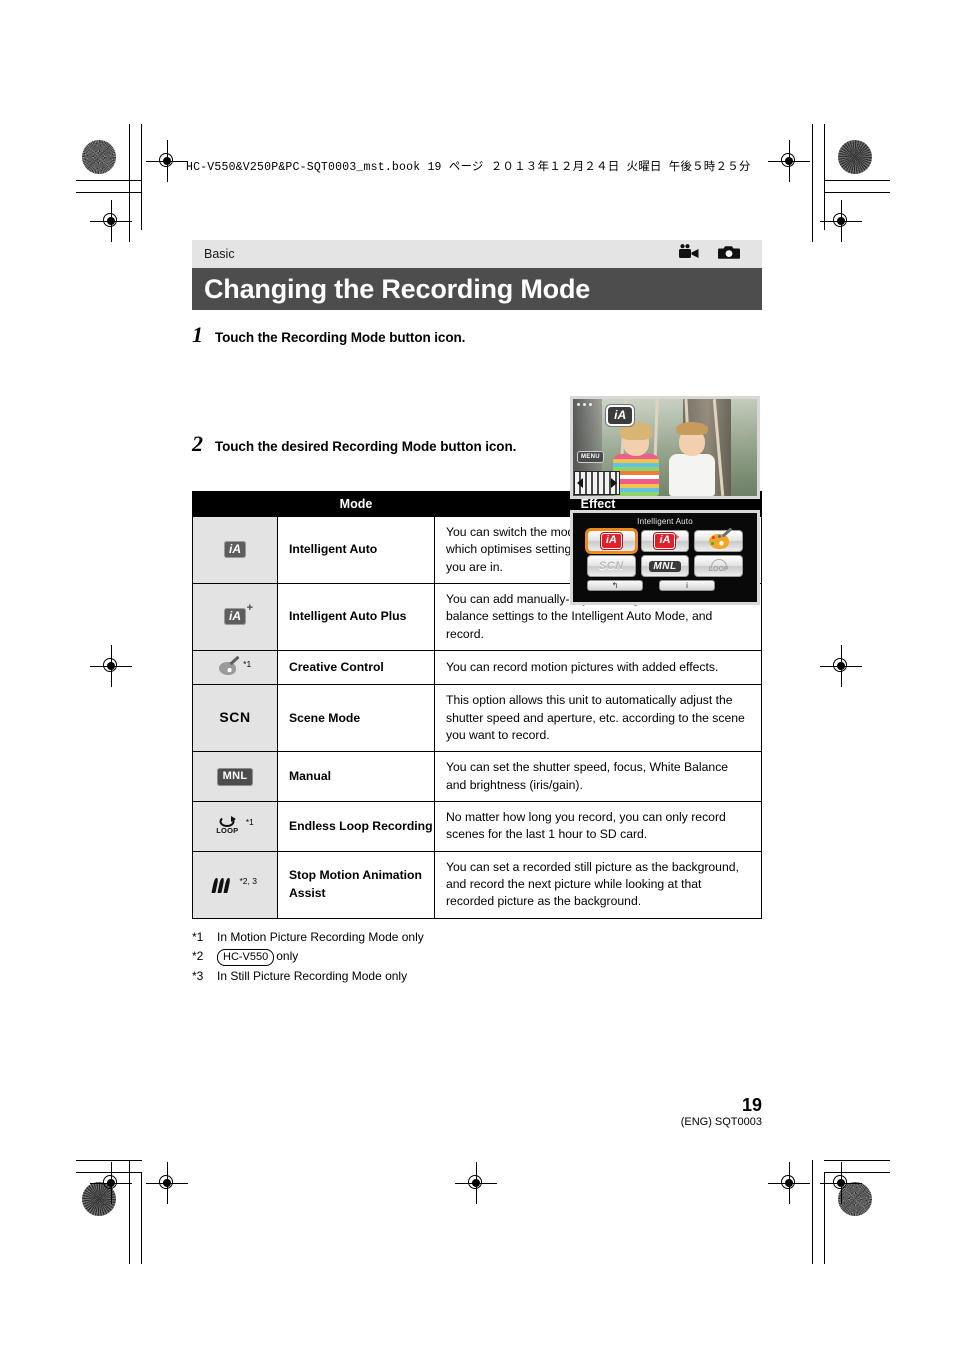 This screenshot has height=1348, width=954. Describe the element at coordinates (312, 975) in the screenshot. I see `footnote-text: In Still Picture Recording Mode only` at that location.